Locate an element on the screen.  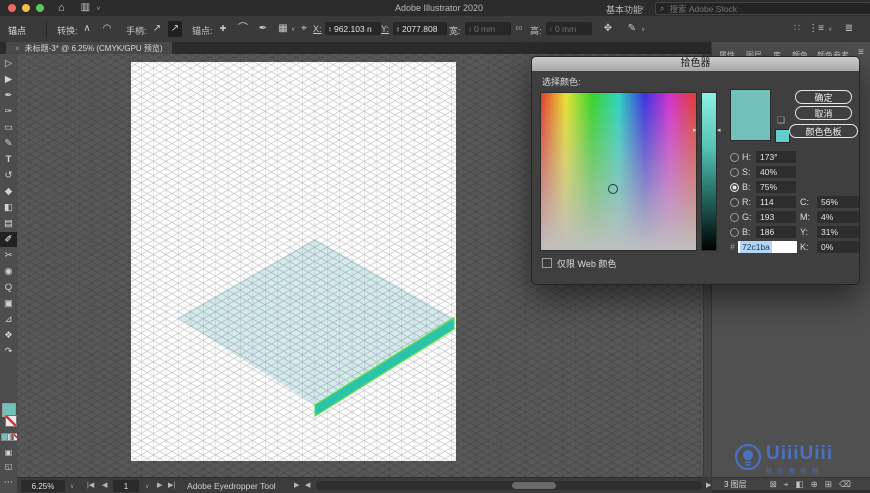
convert-smooth-icon: ◠ is located at coordinates (107, 29).